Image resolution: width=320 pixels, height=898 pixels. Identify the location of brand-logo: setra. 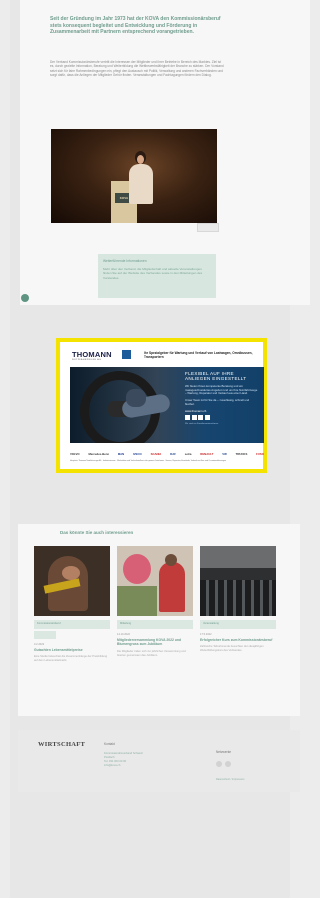
(188, 454).